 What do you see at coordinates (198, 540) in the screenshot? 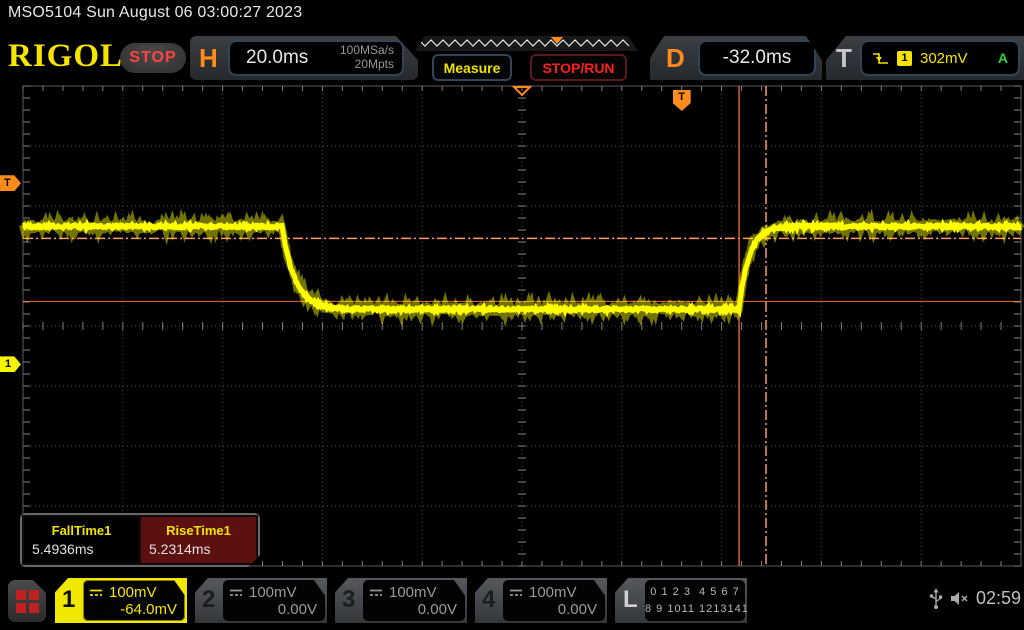
I see `measurement-risetime: RiseTime1 5.2314ms` at bounding box center [198, 540].